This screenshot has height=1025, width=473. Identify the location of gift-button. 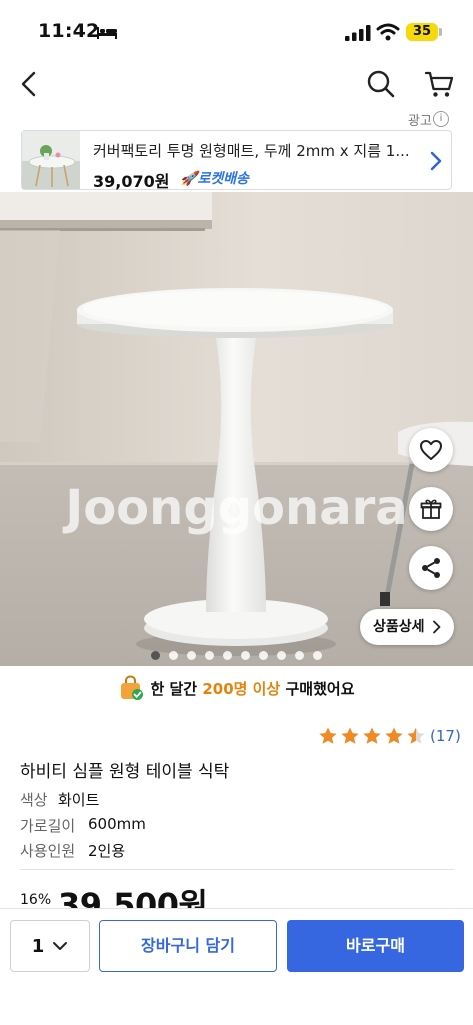
(431, 509).